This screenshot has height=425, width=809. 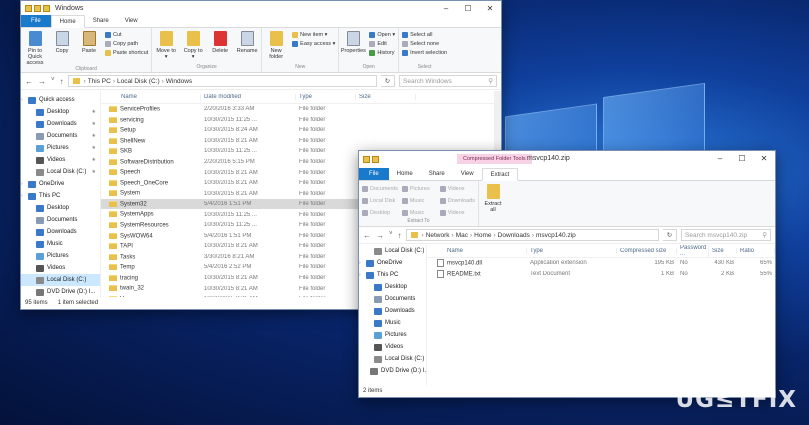 What do you see at coordinates (380, 213) in the screenshot?
I see `extract-destination-button: Desktop` at bounding box center [380, 213].